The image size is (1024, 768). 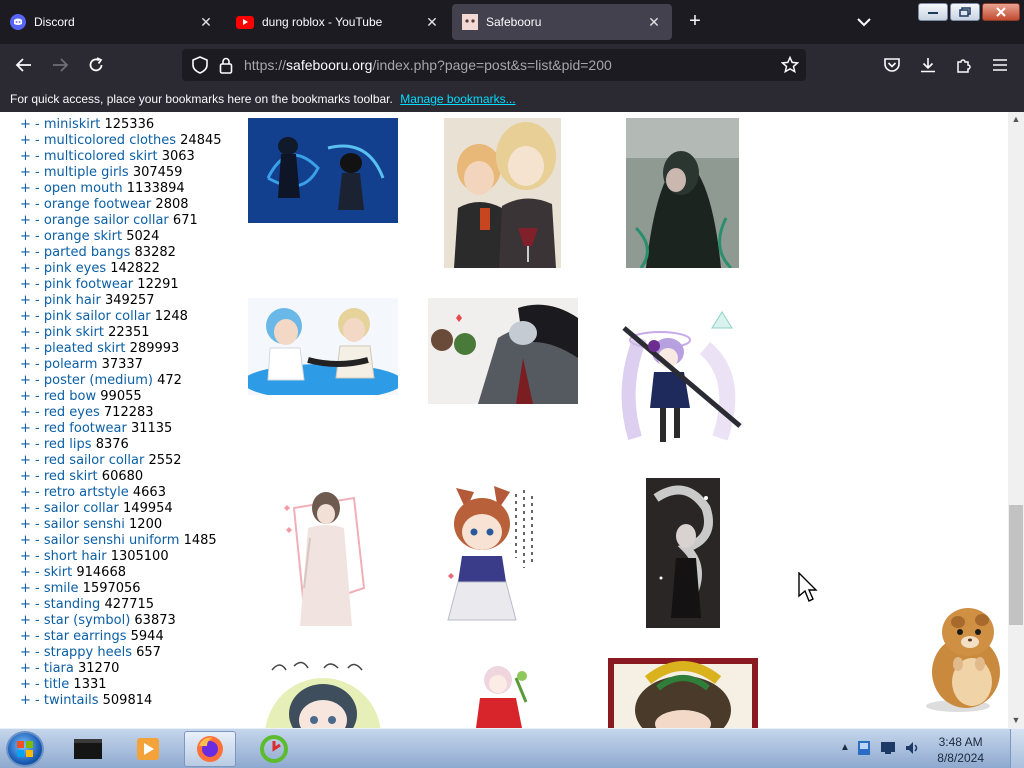 What do you see at coordinates (75, 268) in the screenshot?
I see `tag-link: pink eyes` at bounding box center [75, 268].